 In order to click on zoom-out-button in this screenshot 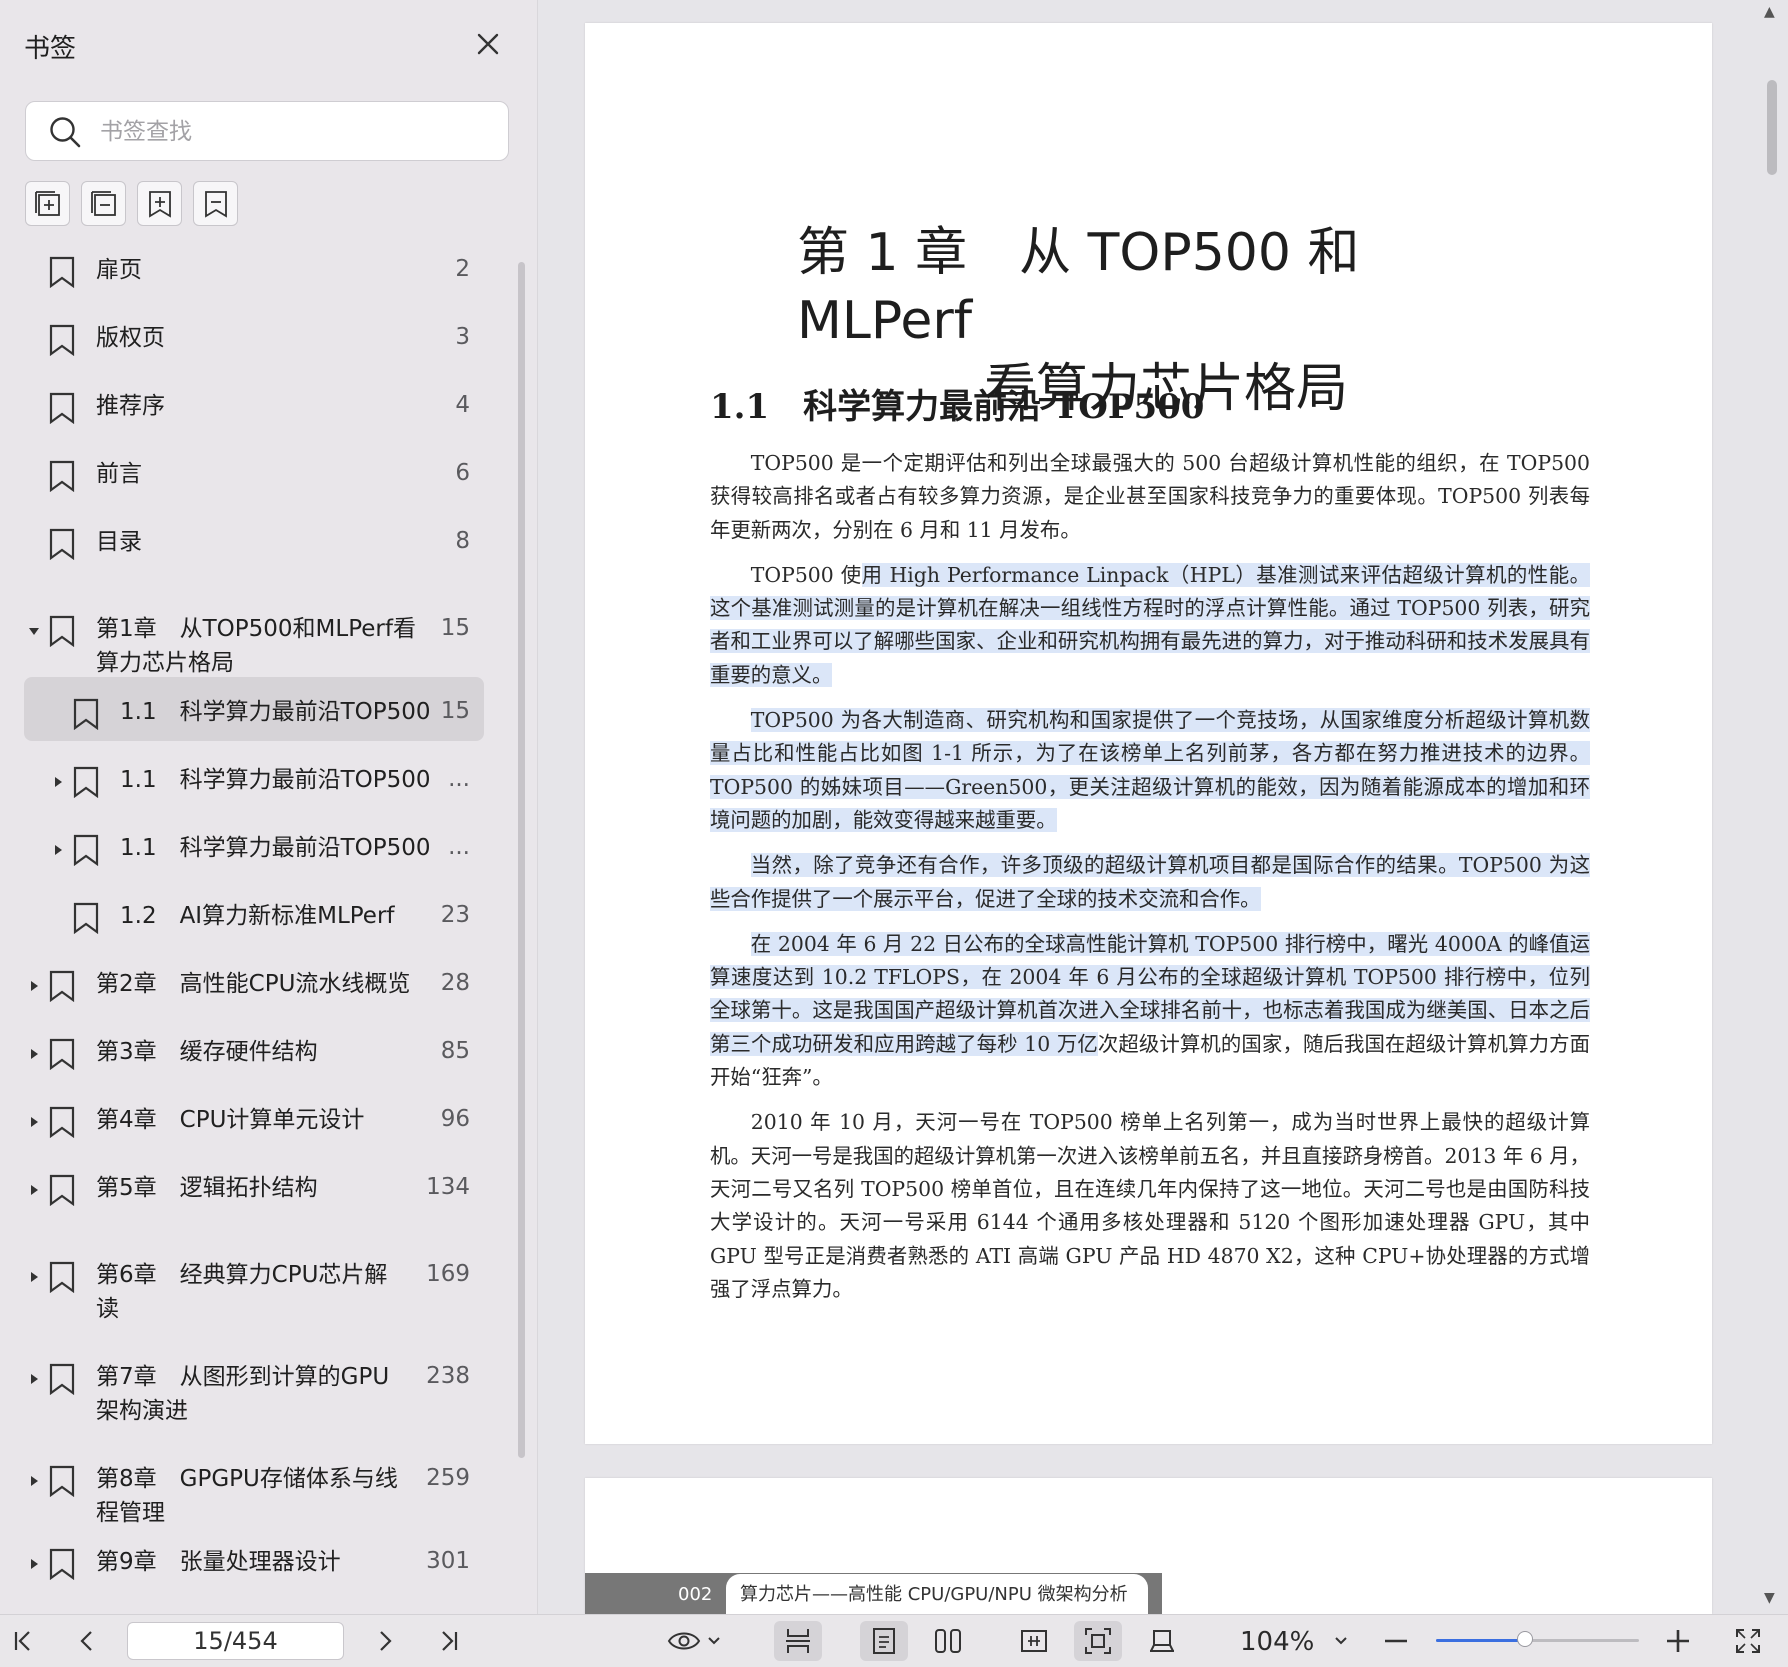, I will do `click(1396, 1641)`.